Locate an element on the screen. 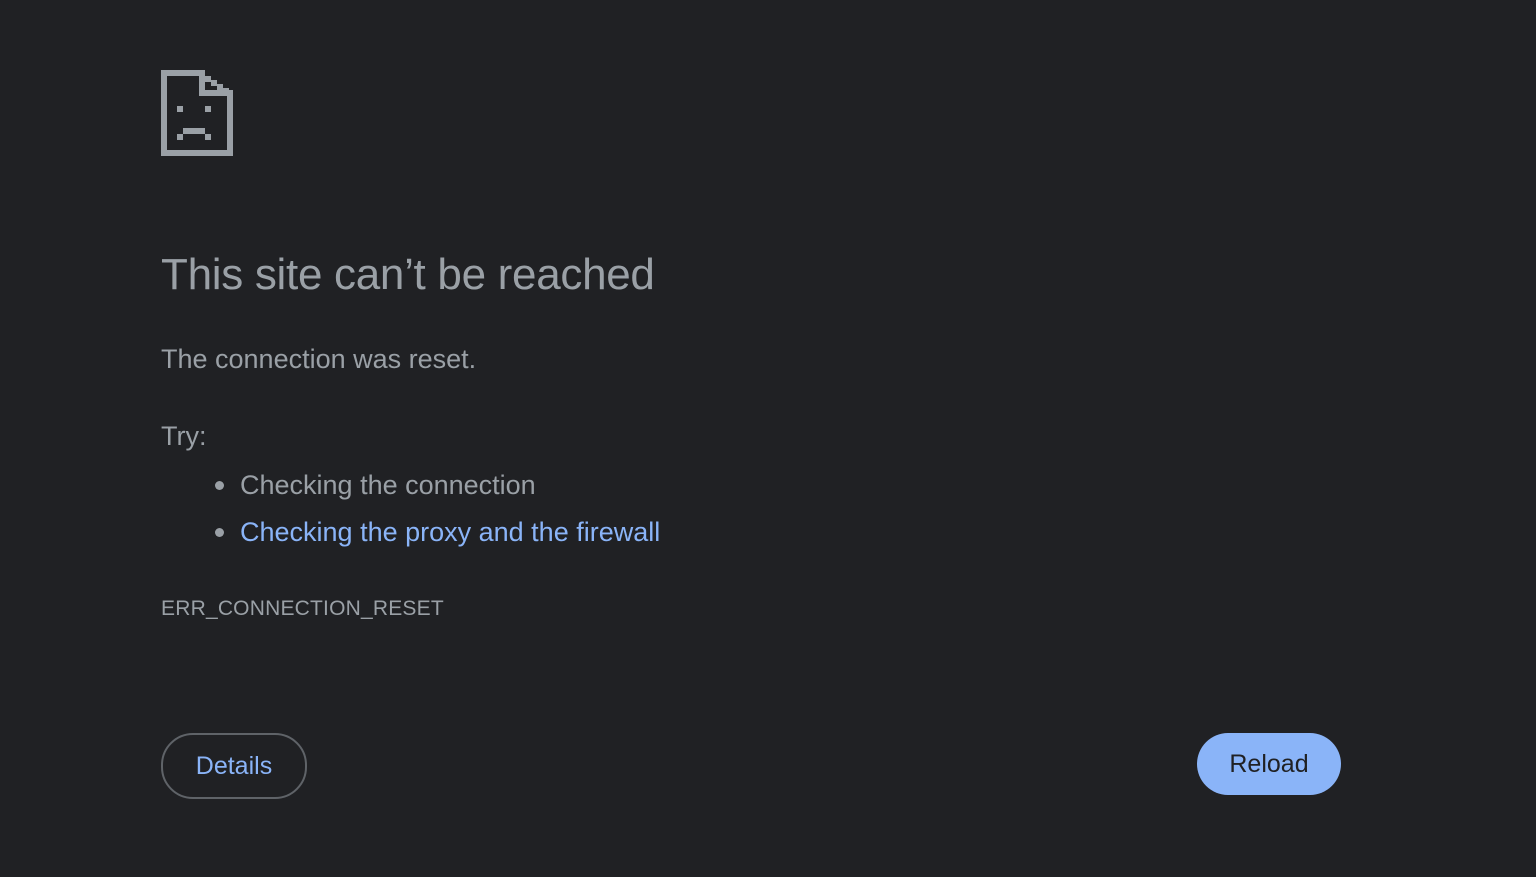 Image resolution: width=1536 pixels, height=877 pixels. suggestion-item-connection: Checking the connection is located at coordinates (410, 489).